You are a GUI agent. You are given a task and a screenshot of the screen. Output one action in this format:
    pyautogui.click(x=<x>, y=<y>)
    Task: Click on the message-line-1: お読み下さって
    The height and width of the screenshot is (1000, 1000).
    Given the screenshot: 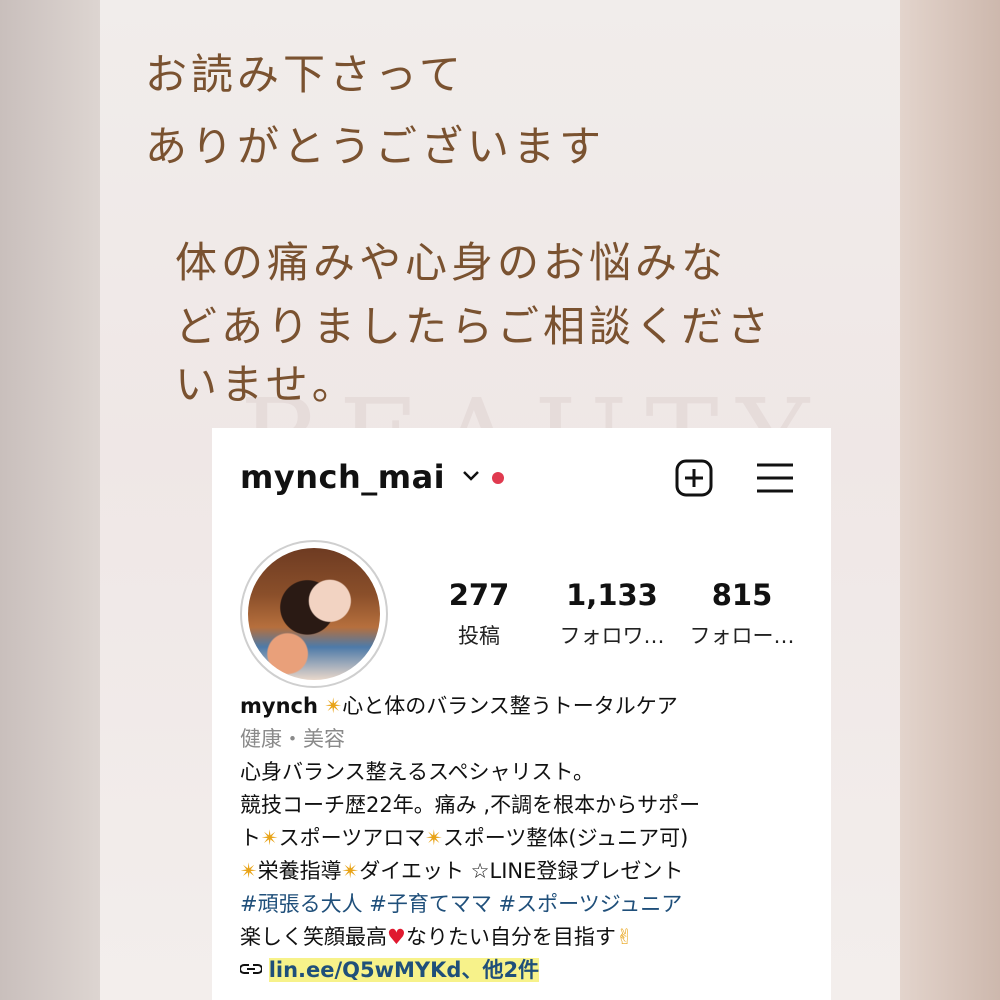 What is the action you would take?
    pyautogui.click(x=305, y=74)
    